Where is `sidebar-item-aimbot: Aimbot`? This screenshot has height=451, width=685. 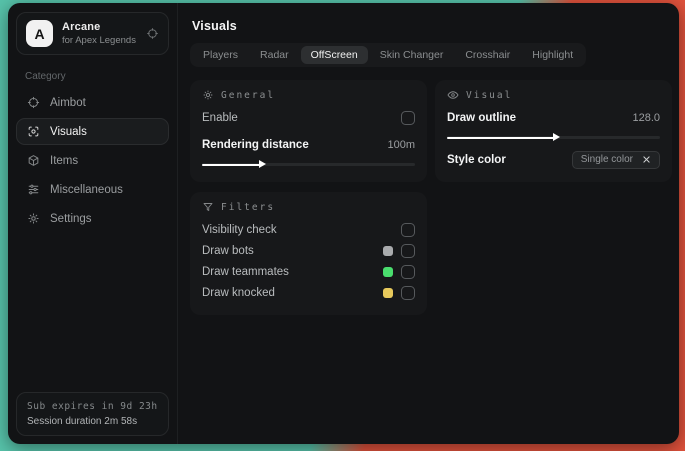
sidebar-item-aimbot: Aimbot is located at coordinates (92, 102).